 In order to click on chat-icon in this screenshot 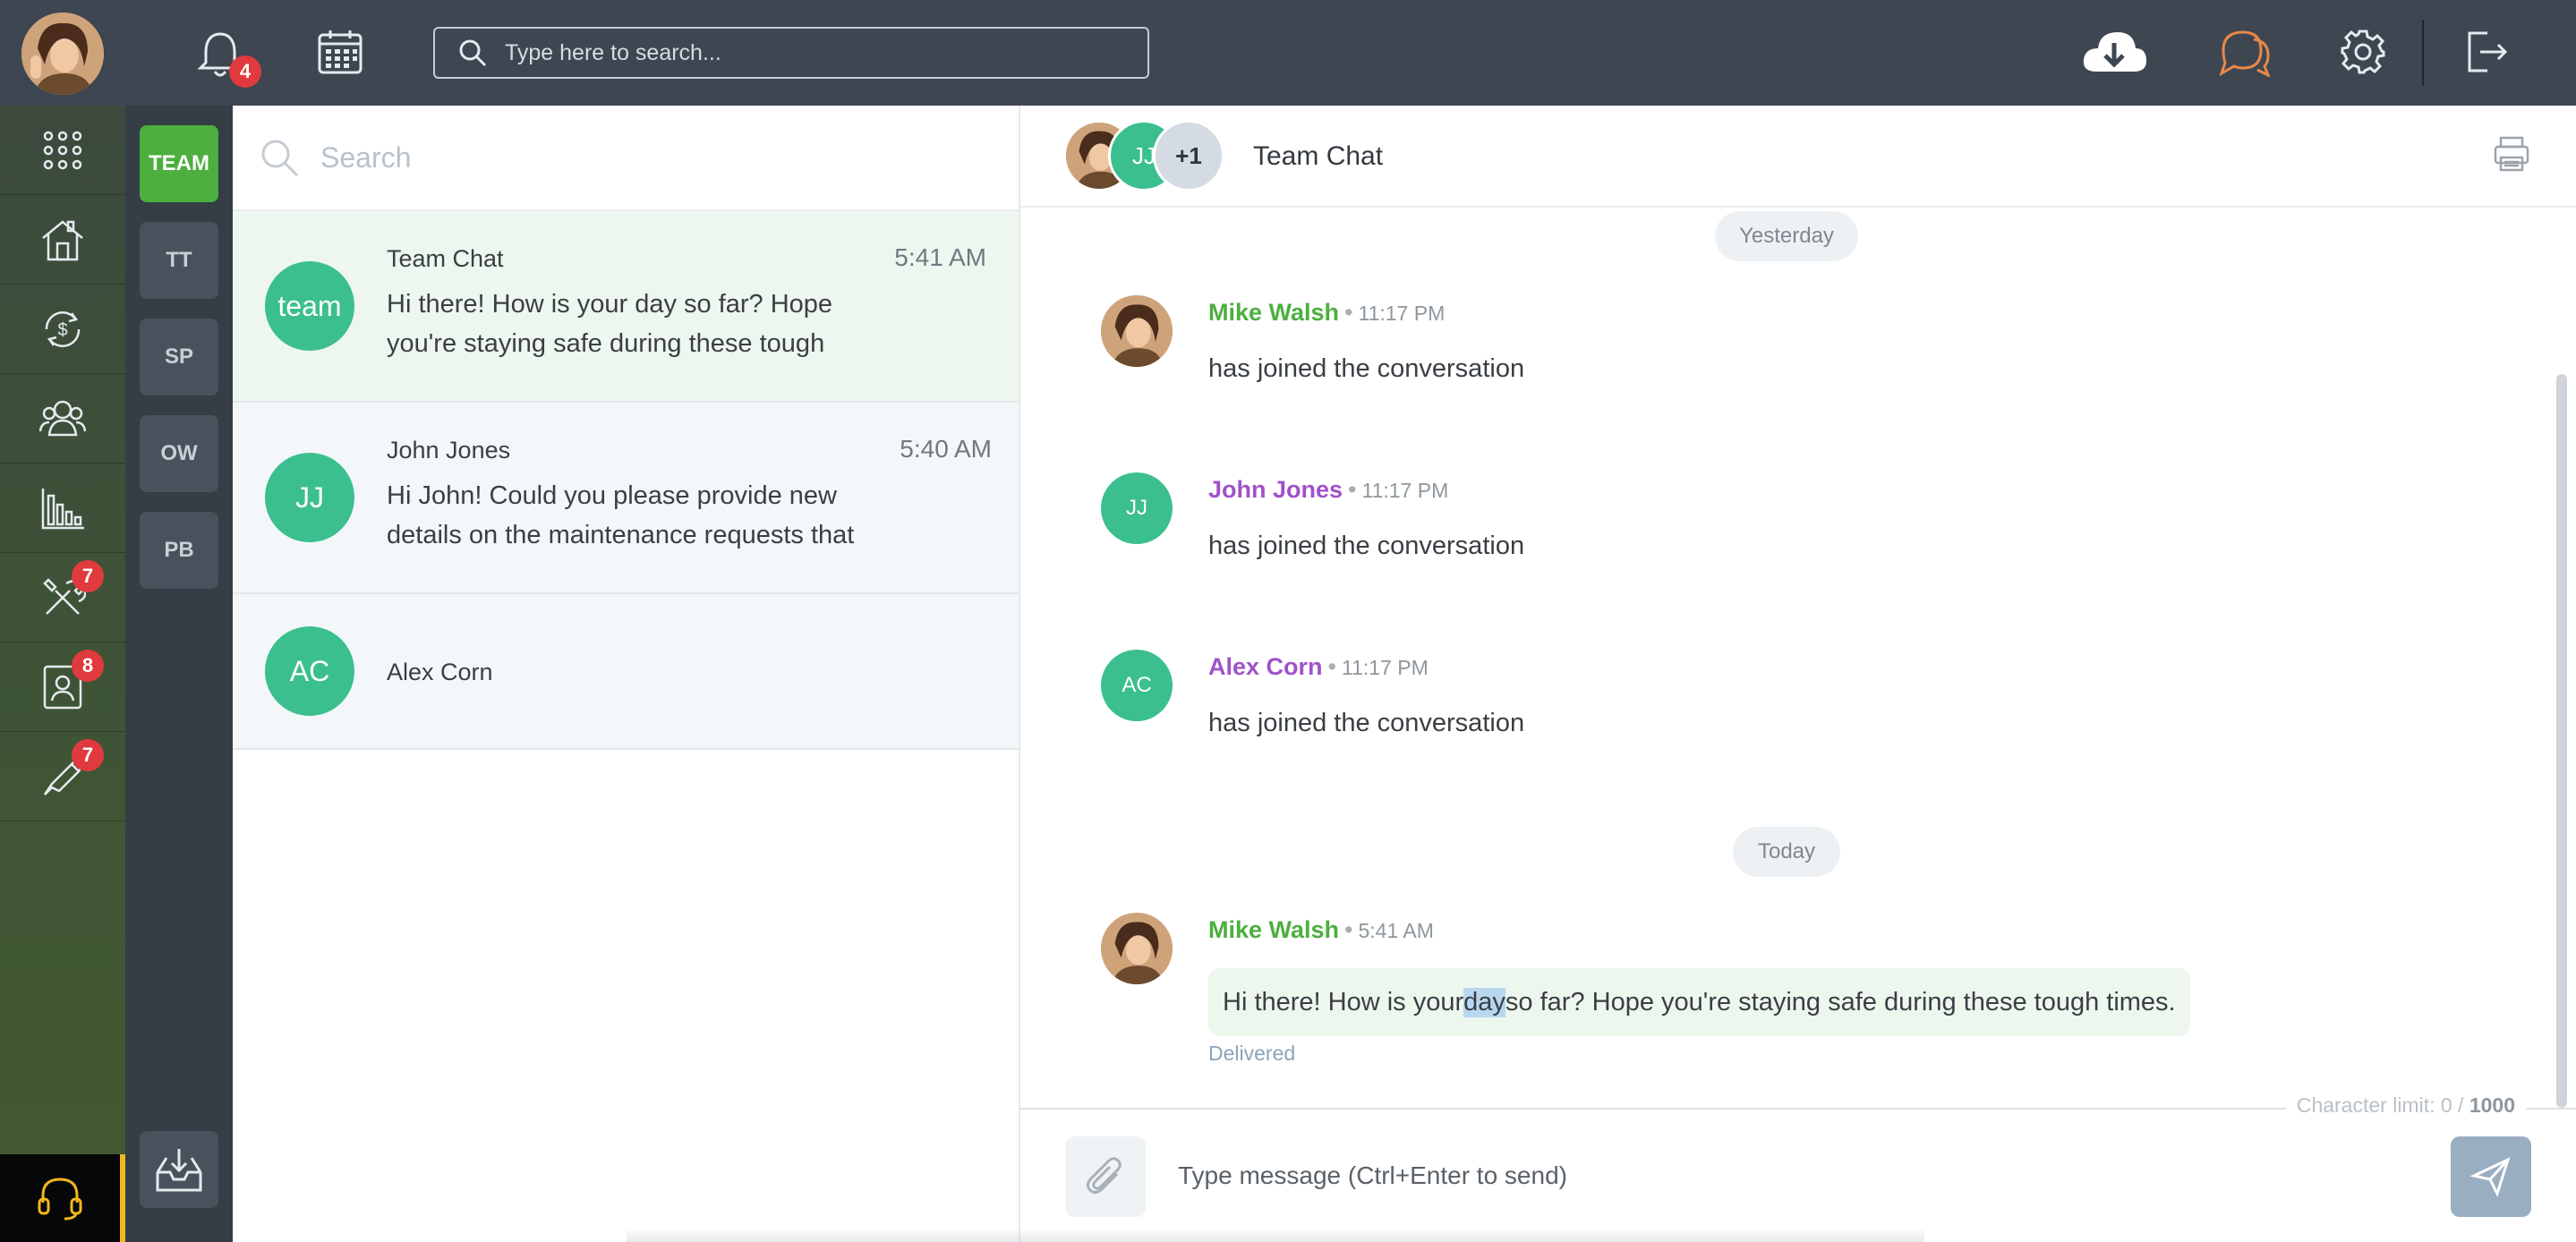, I will do `click(2245, 54)`.